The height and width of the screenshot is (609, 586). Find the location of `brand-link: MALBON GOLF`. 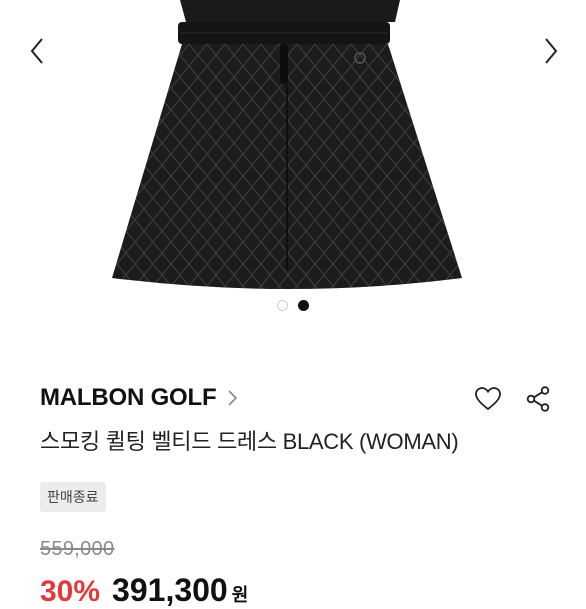

brand-link: MALBON GOLF is located at coordinates (139, 398).